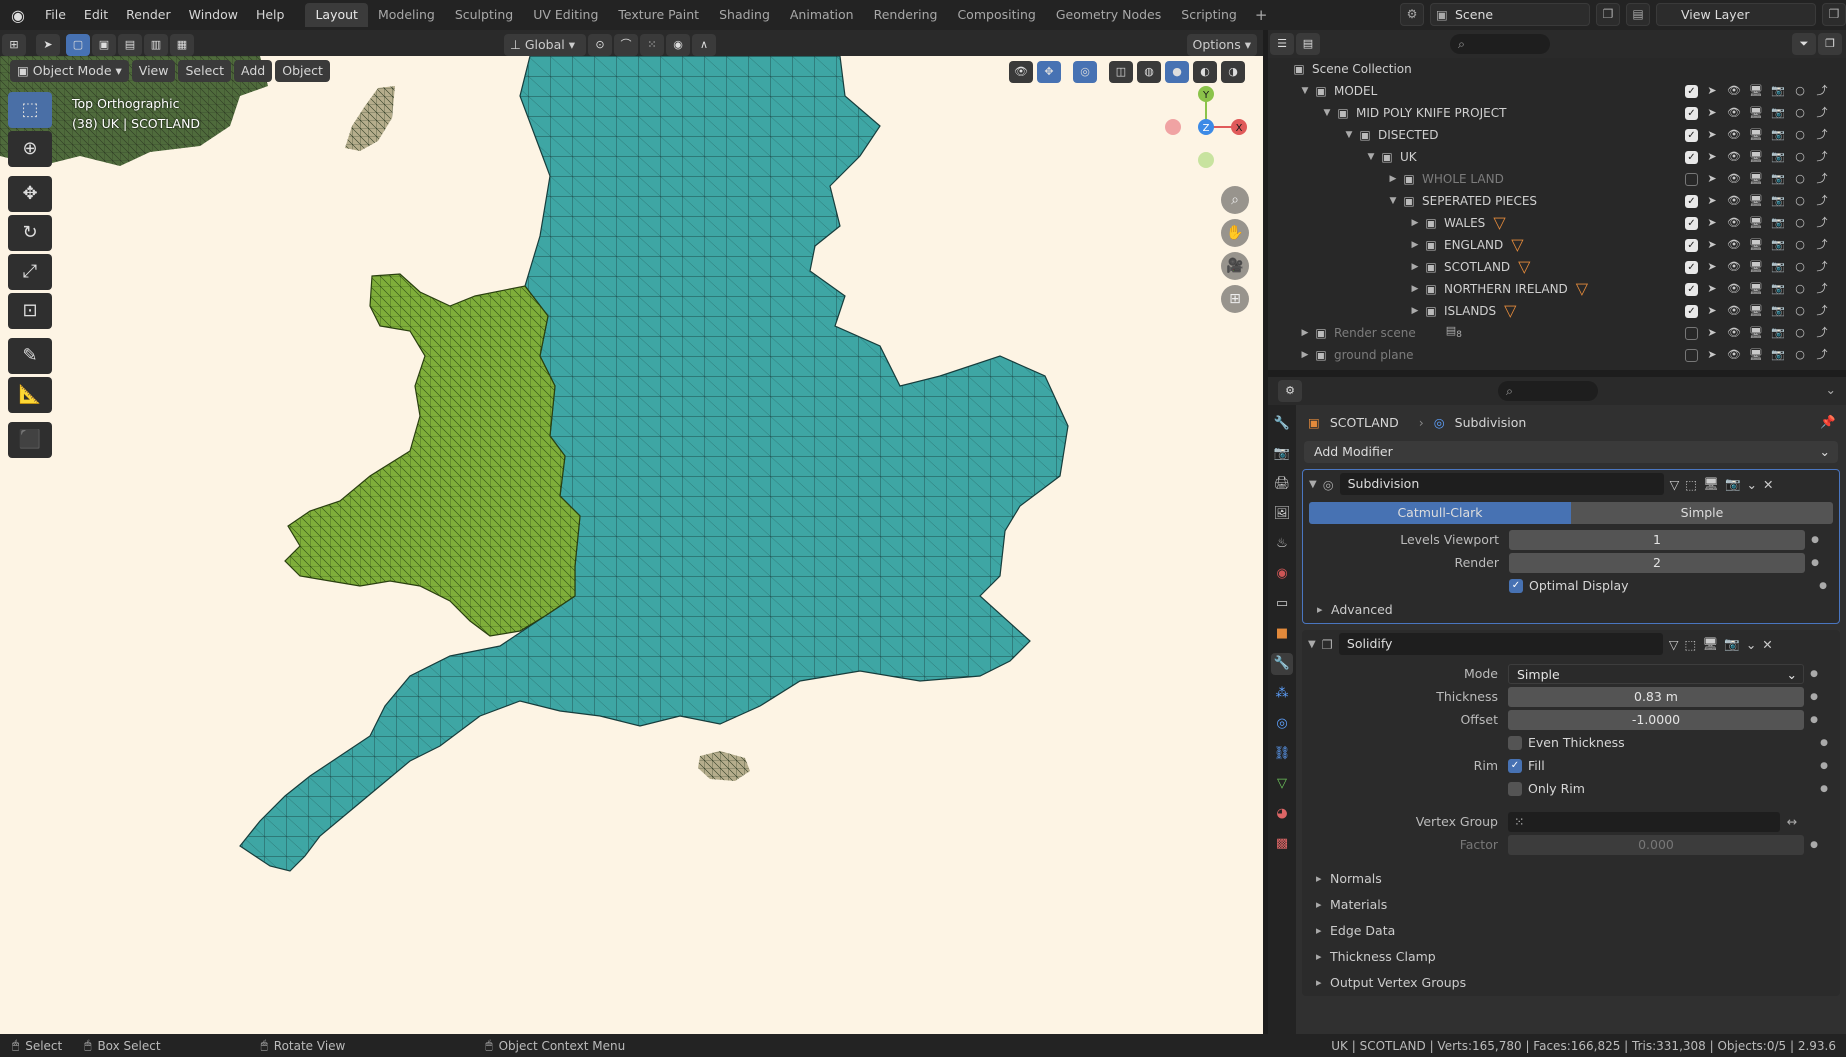 This screenshot has width=1846, height=1057. What do you see at coordinates (1526, 765) in the screenshot?
I see `fill-checkbox: ✓ Fill` at bounding box center [1526, 765].